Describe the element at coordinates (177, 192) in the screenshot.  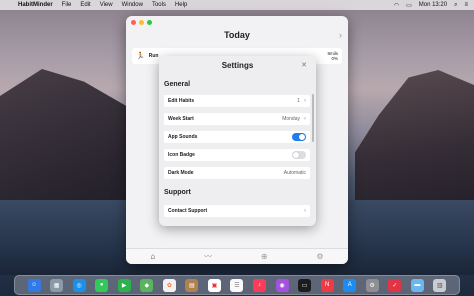
I see `section-support: Support` at that location.